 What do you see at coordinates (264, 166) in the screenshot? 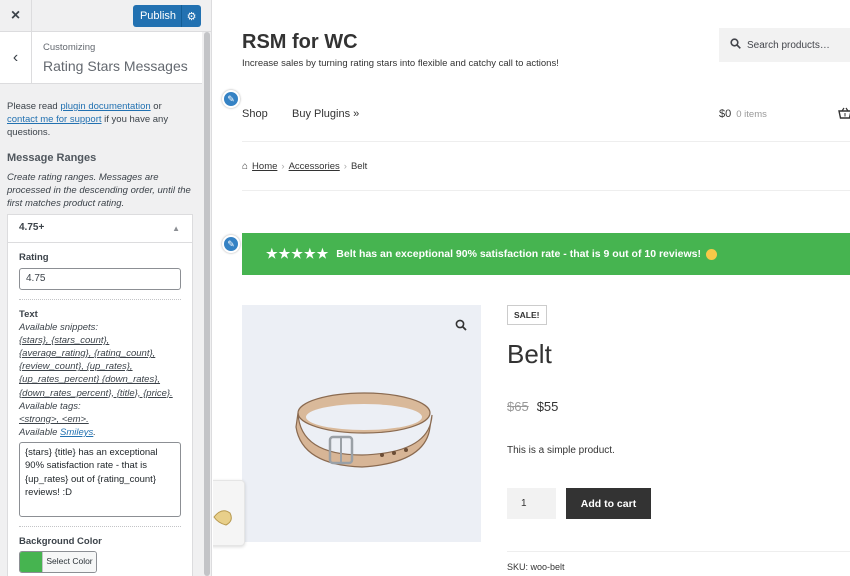
I see `breadcrumb-home: Home` at bounding box center [264, 166].